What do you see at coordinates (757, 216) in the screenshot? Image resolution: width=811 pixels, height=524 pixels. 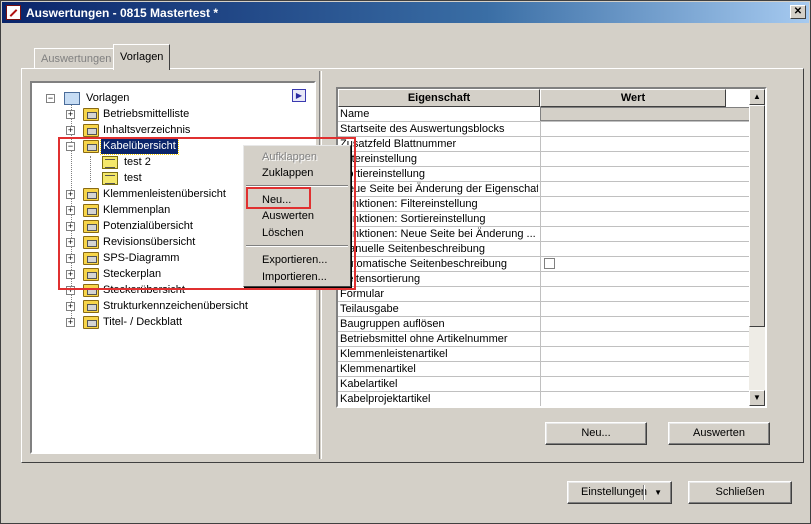 I see `scroll-thumb` at bounding box center [757, 216].